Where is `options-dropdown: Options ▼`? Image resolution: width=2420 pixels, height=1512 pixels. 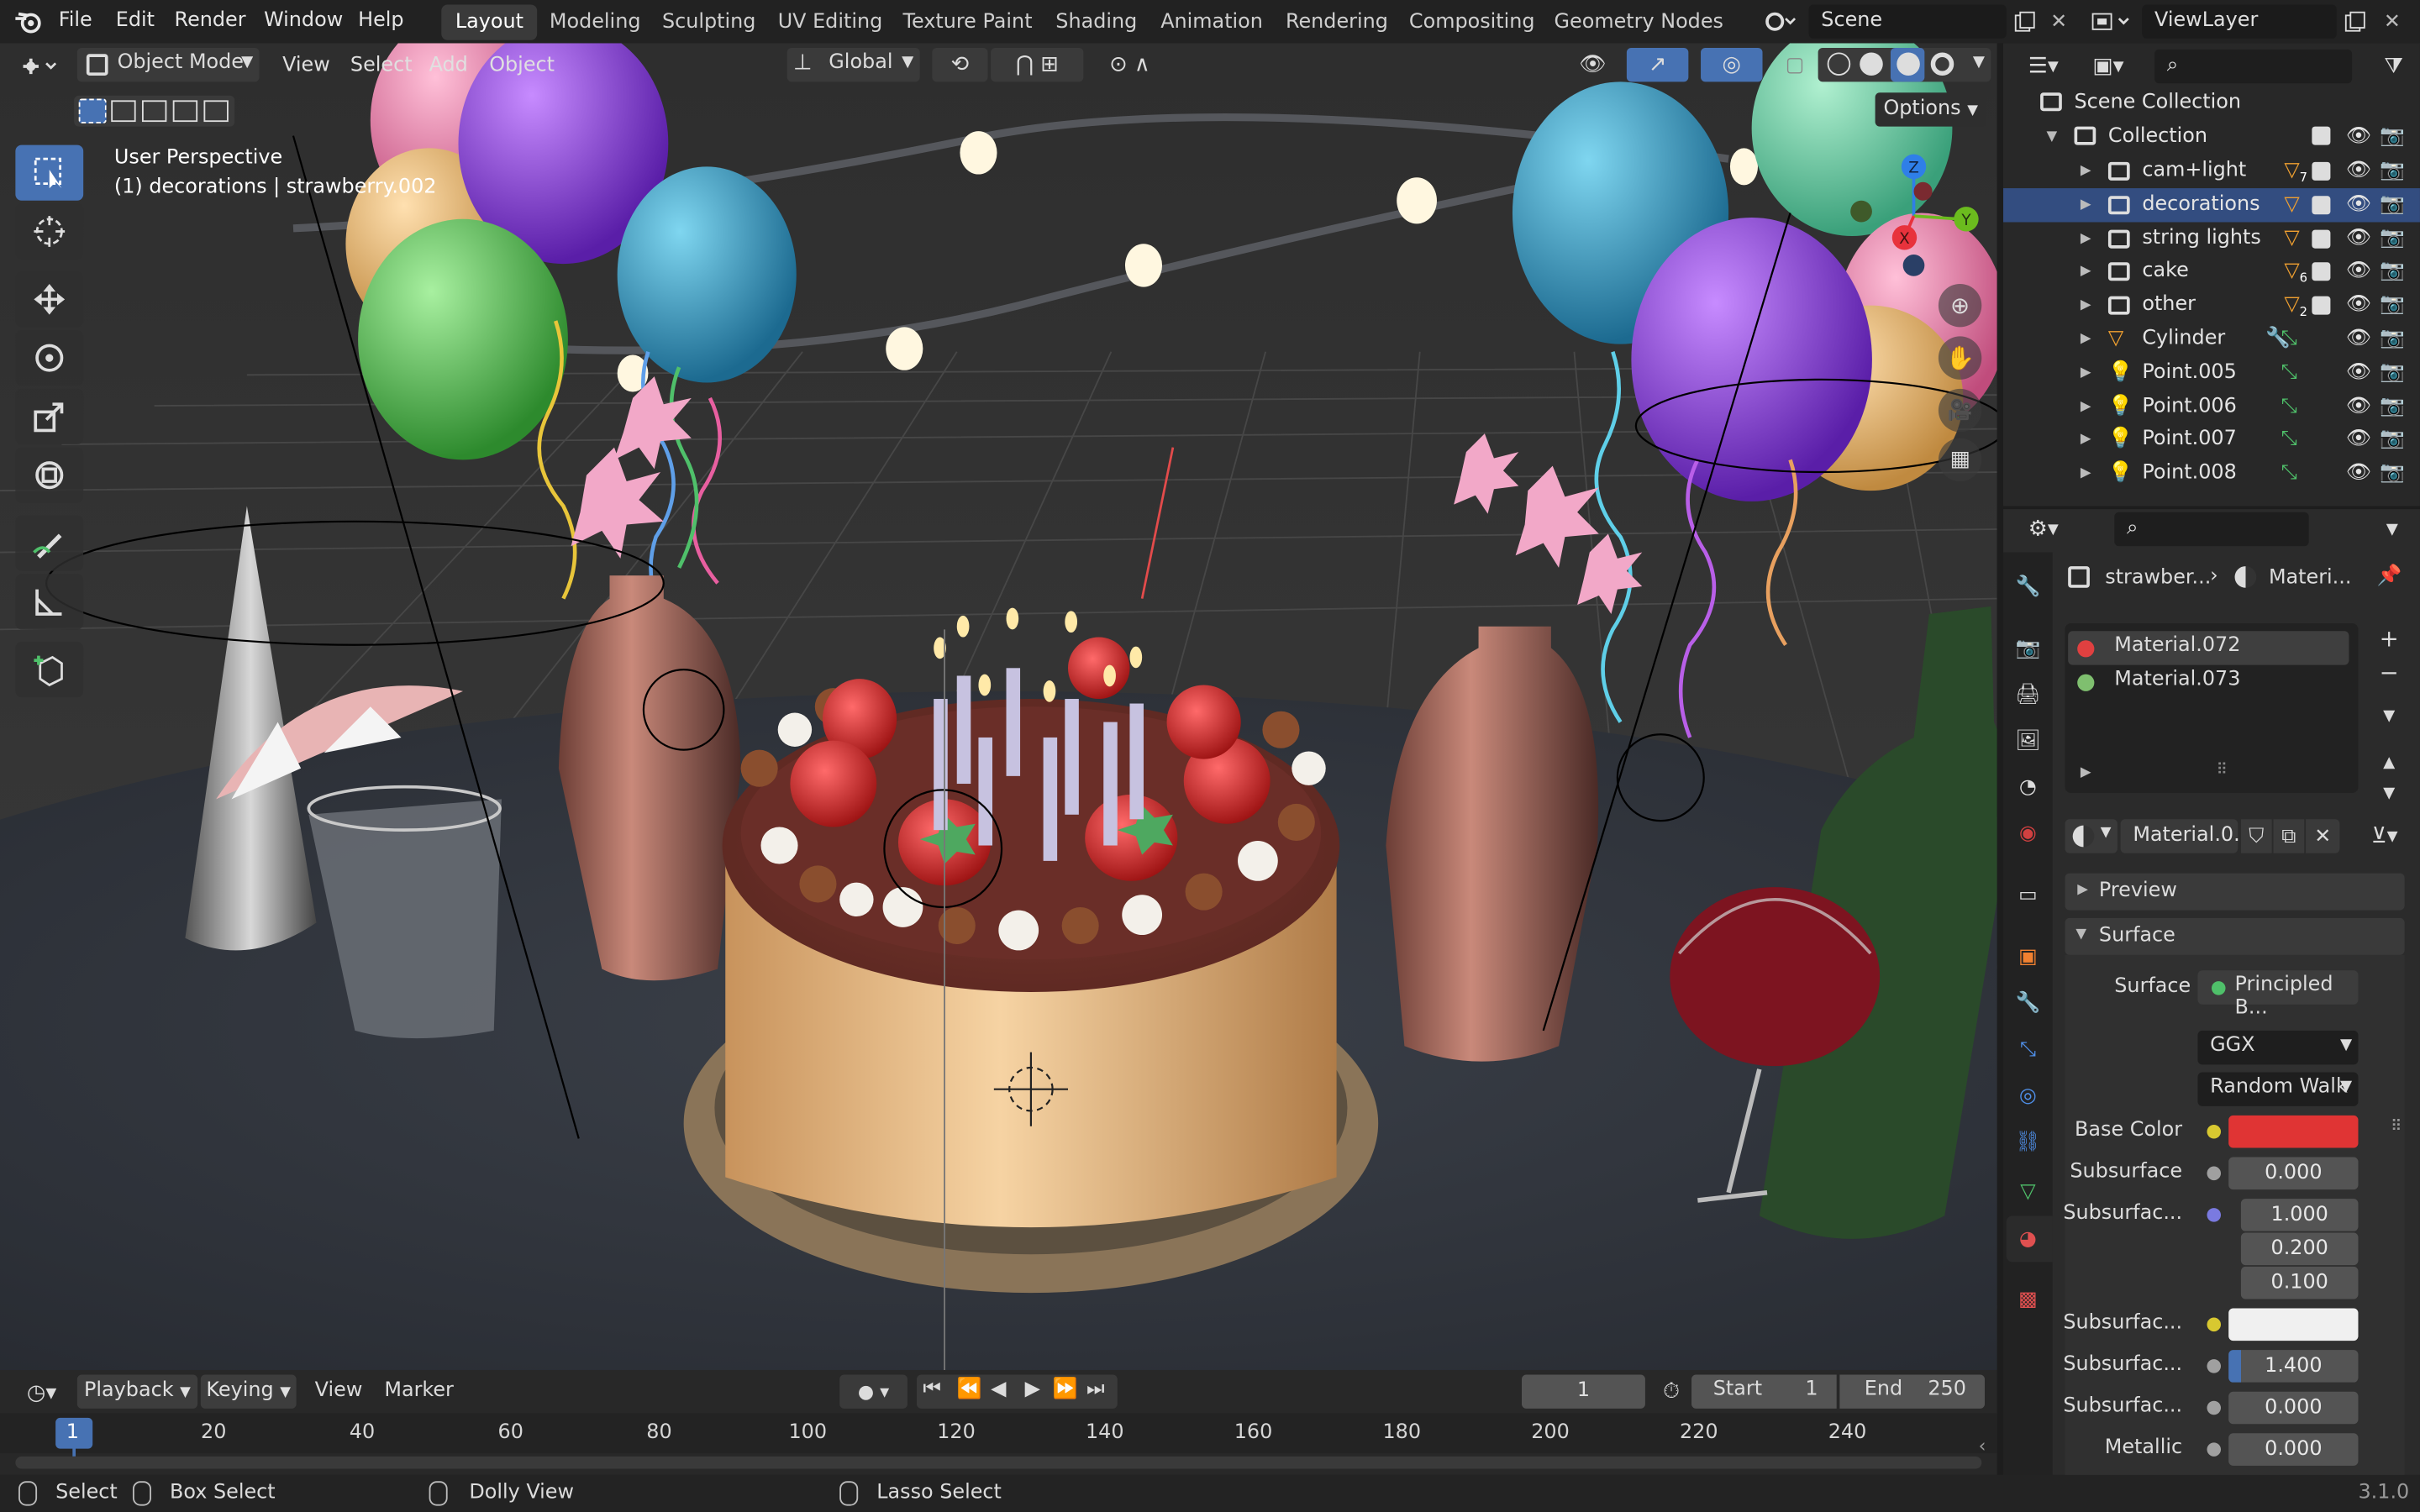
options-dropdown: Options ▼ is located at coordinates (1930, 109).